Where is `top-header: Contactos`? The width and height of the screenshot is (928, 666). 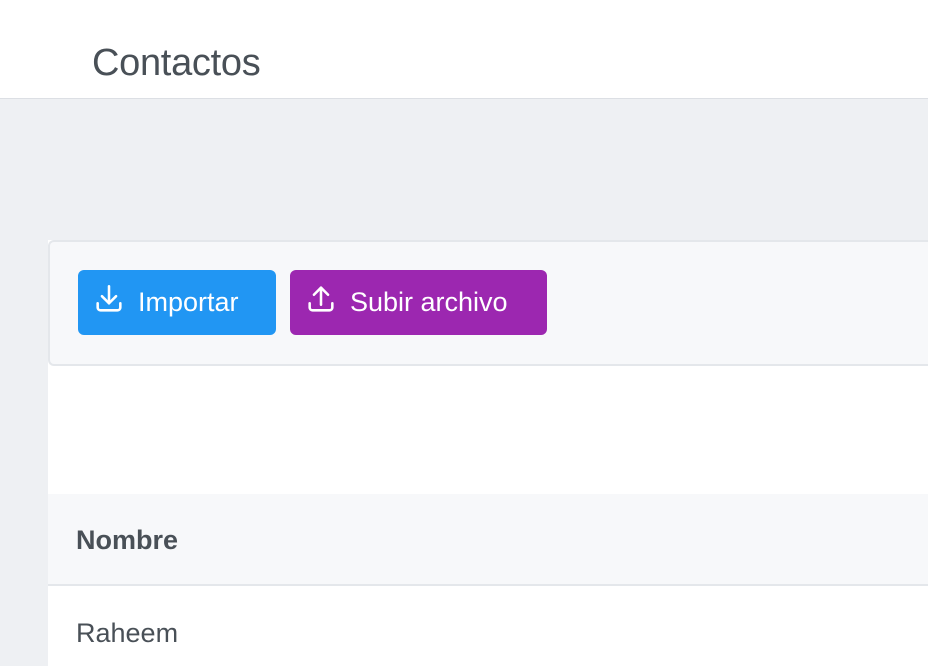
top-header: Contactos is located at coordinates (464, 49).